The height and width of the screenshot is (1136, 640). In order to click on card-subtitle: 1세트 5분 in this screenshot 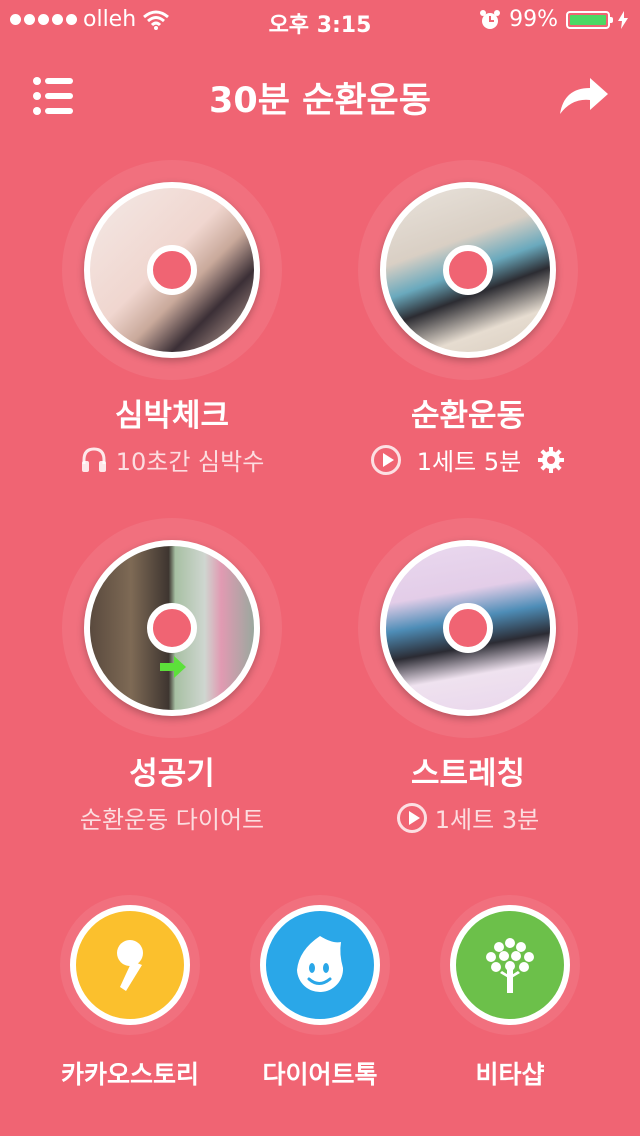, I will do `click(469, 462)`.